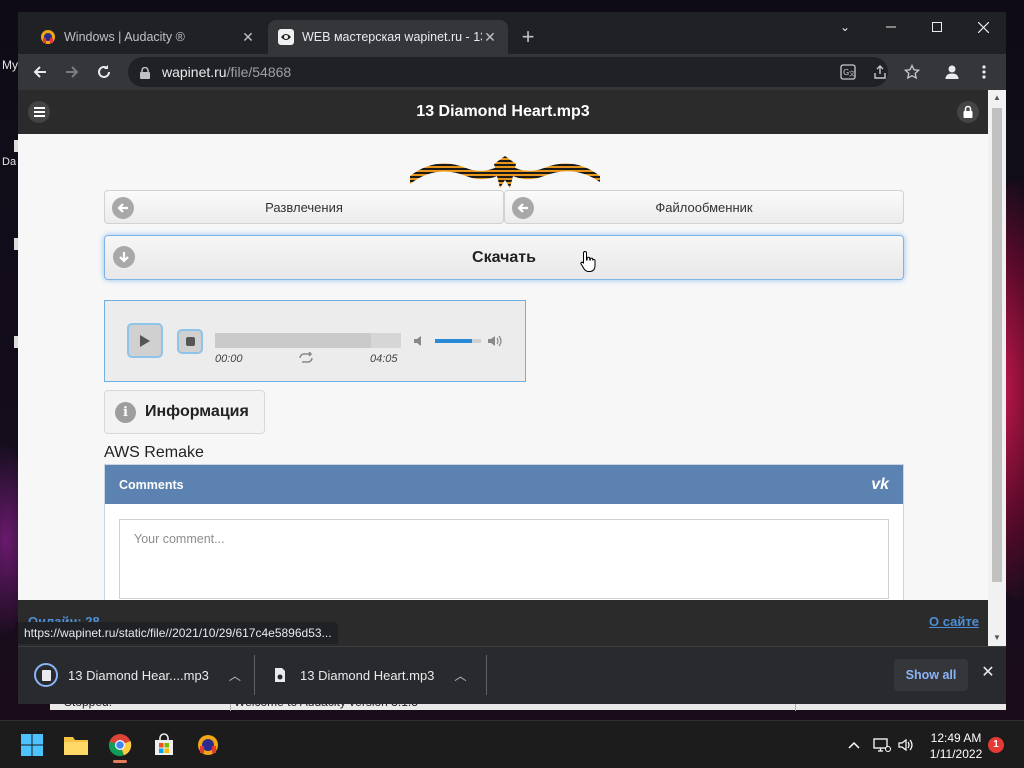 This screenshot has height=768, width=1024. I want to click on loop-icon, so click(306, 359).